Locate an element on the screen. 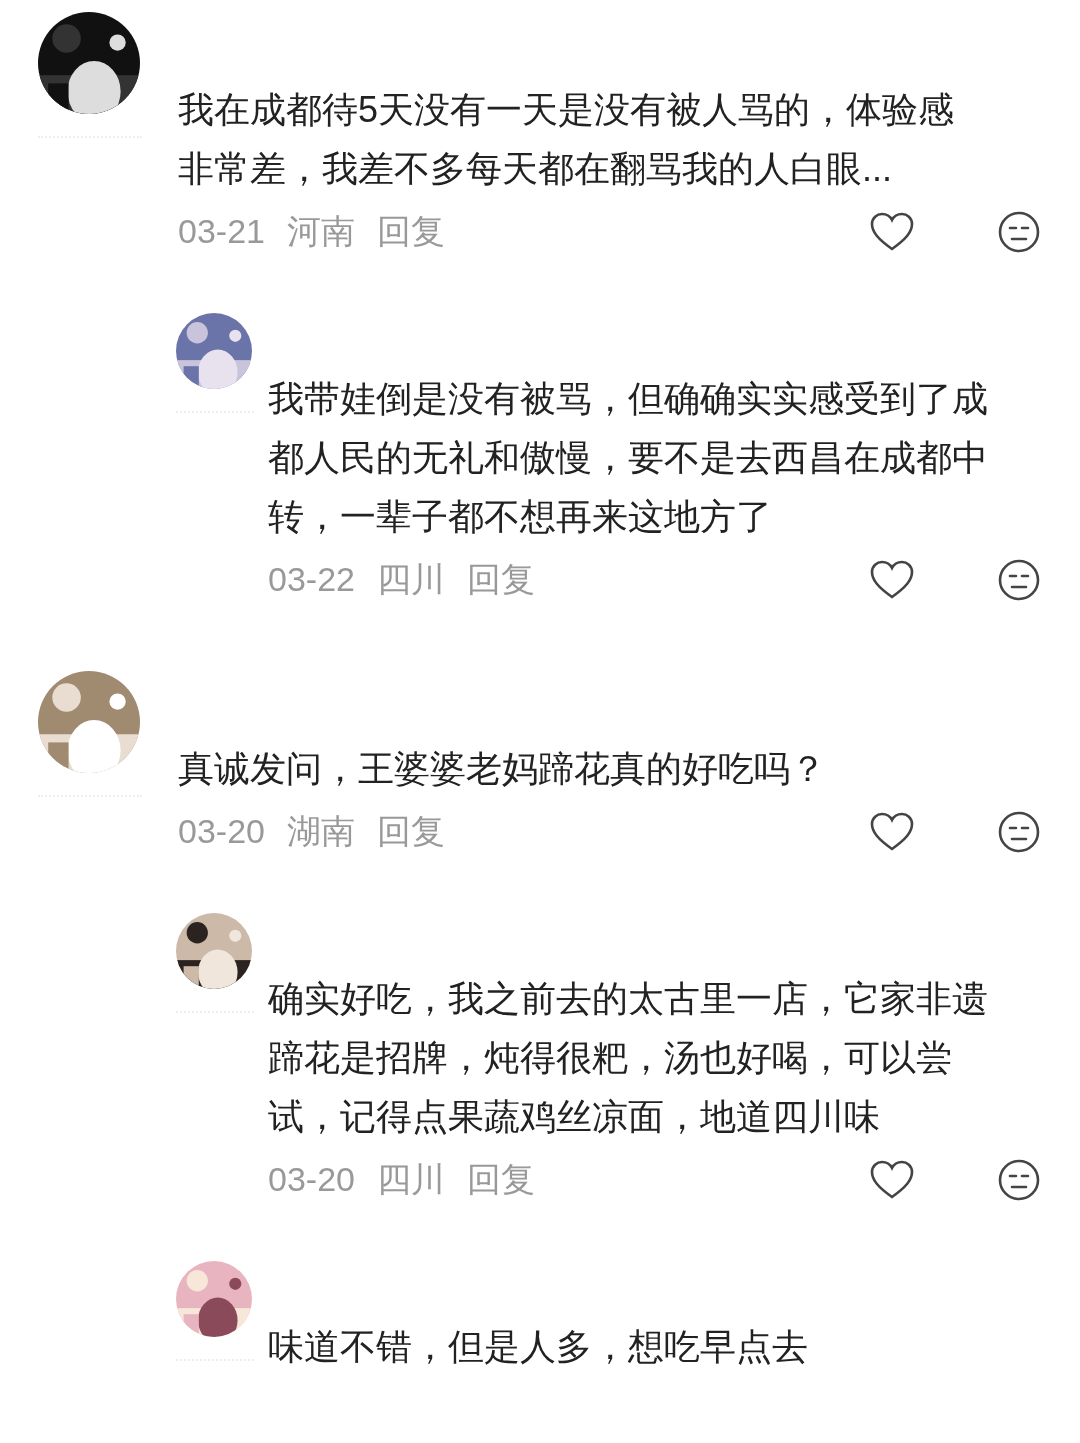 The height and width of the screenshot is (1443, 1080). comment-text: 味道不错，但是人多，想吃早点去 is located at coordinates (538, 1347).